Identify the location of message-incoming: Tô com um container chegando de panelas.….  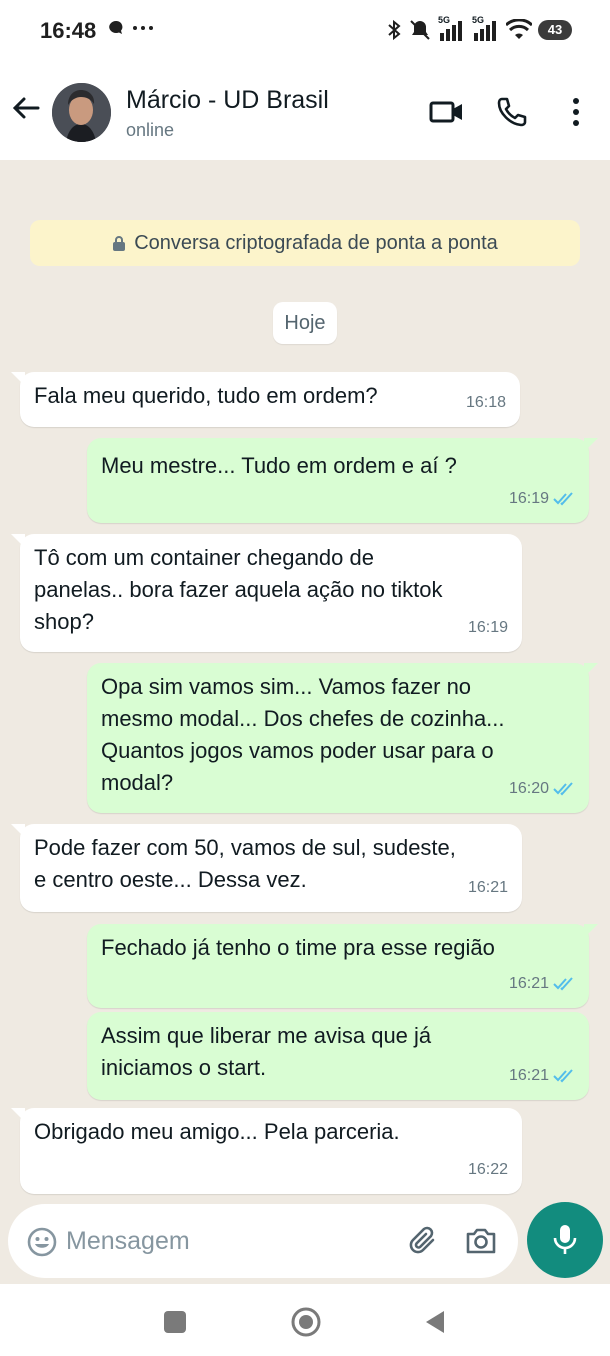
(266, 593).